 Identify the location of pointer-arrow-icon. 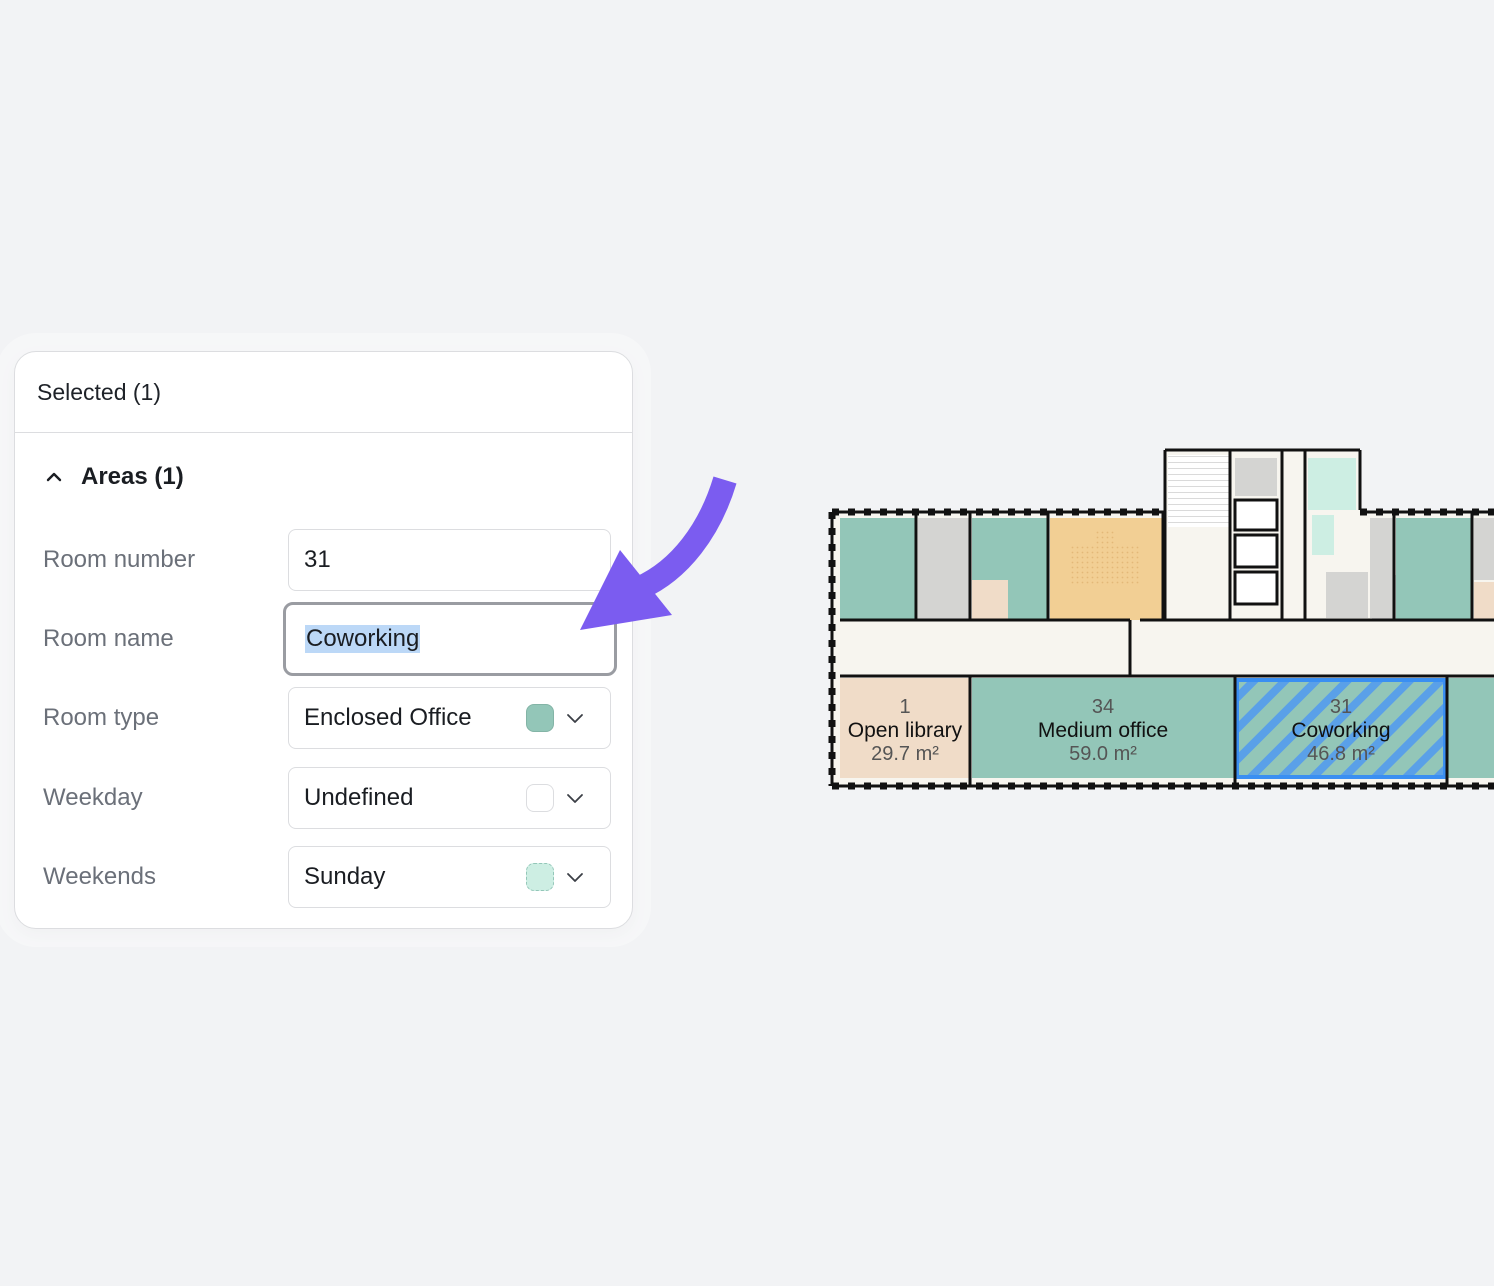
(658, 553).